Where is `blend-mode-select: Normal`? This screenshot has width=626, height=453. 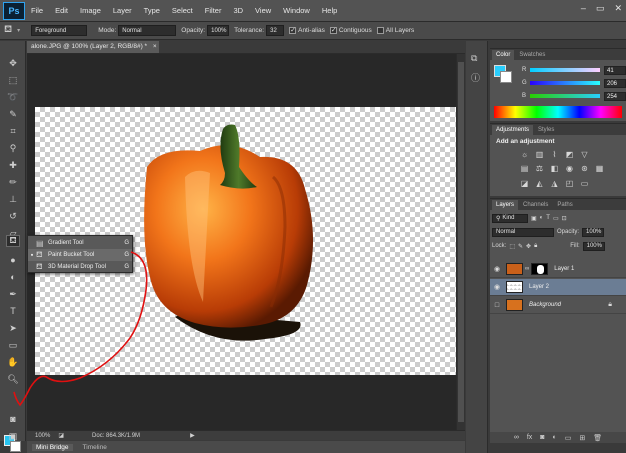 blend-mode-select: Normal is located at coordinates (523, 232).